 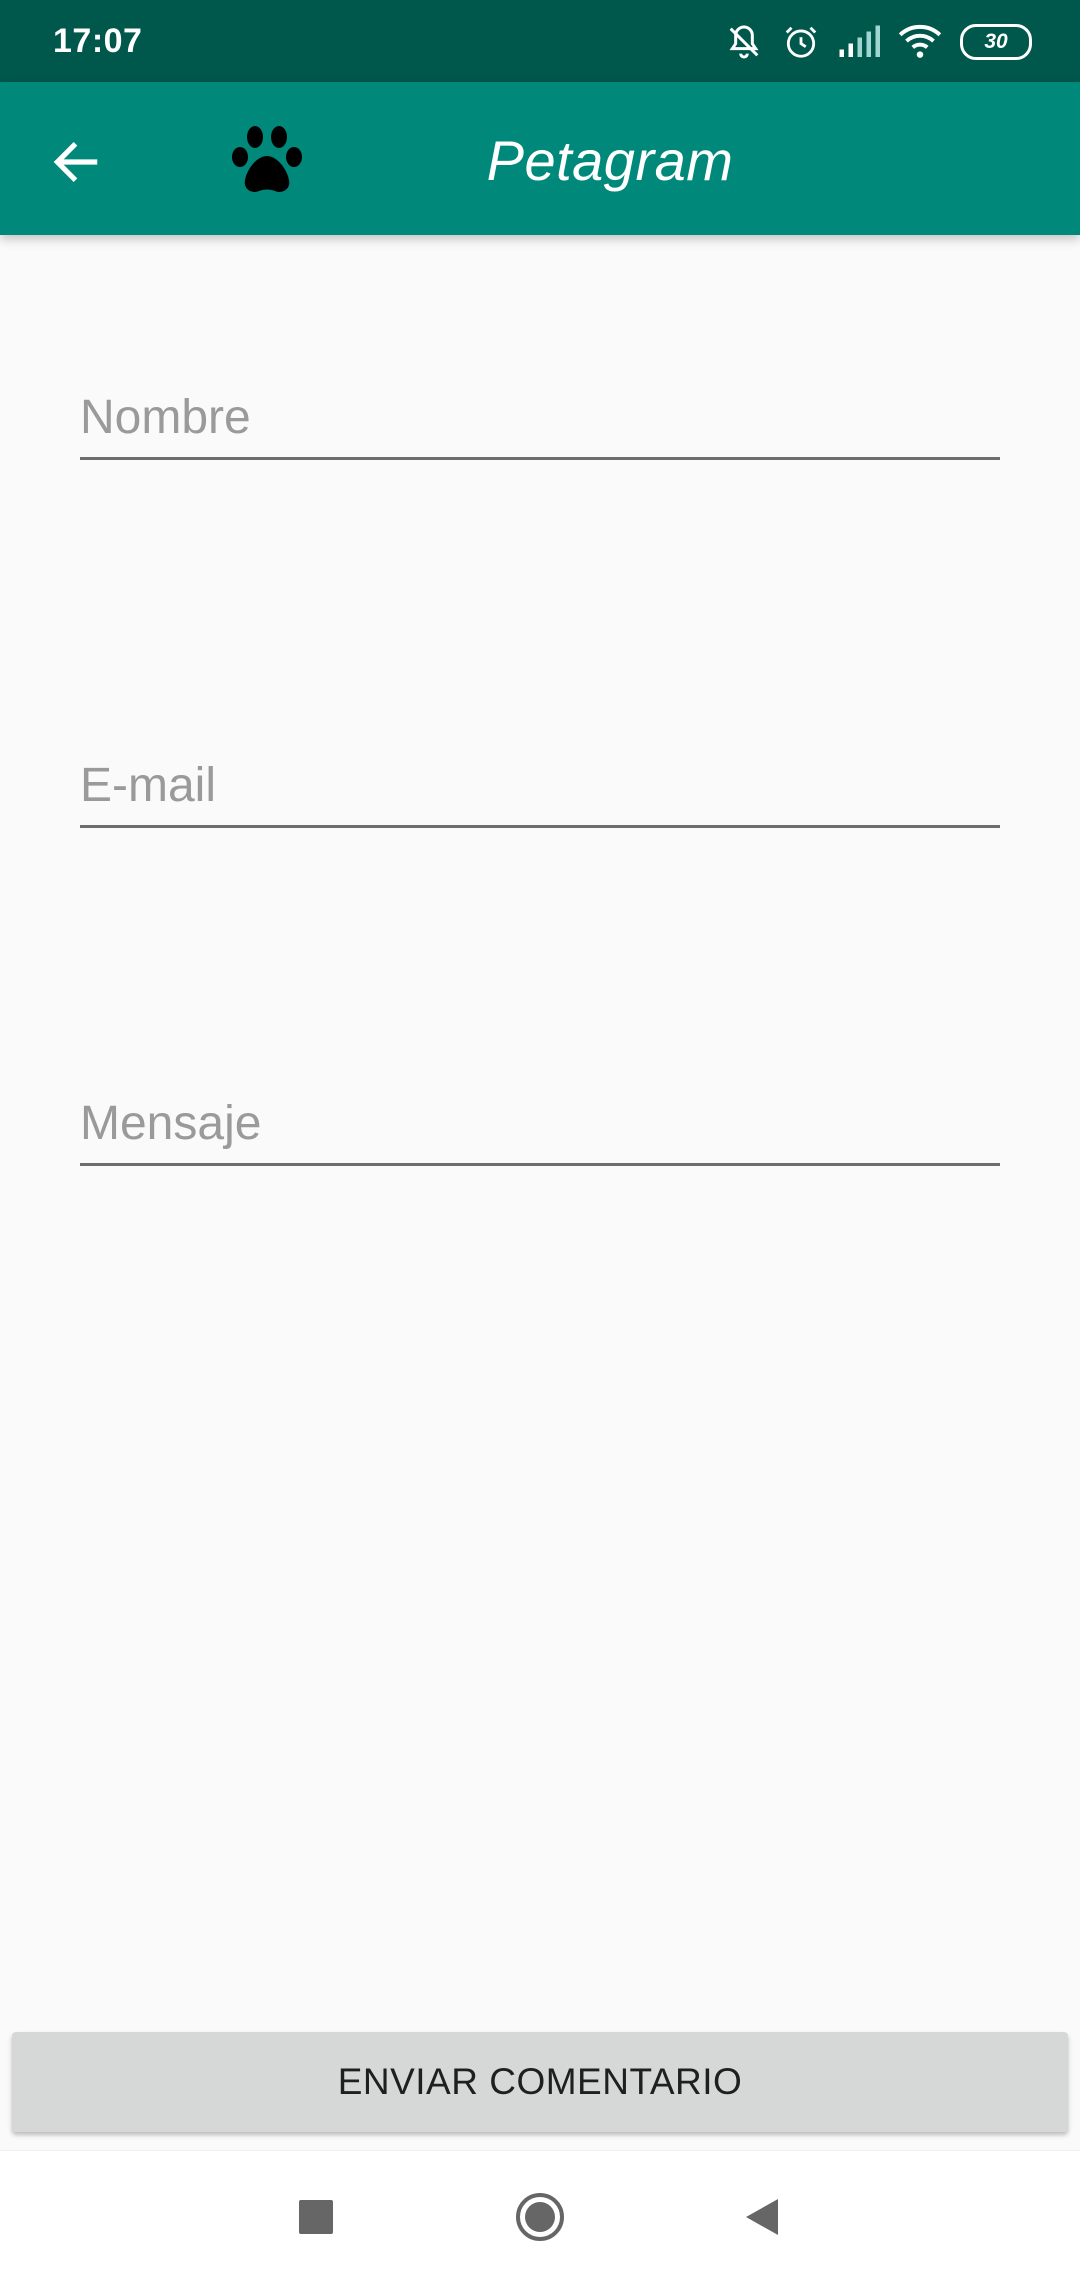 I want to click on home-button, so click(x=540, y=2217).